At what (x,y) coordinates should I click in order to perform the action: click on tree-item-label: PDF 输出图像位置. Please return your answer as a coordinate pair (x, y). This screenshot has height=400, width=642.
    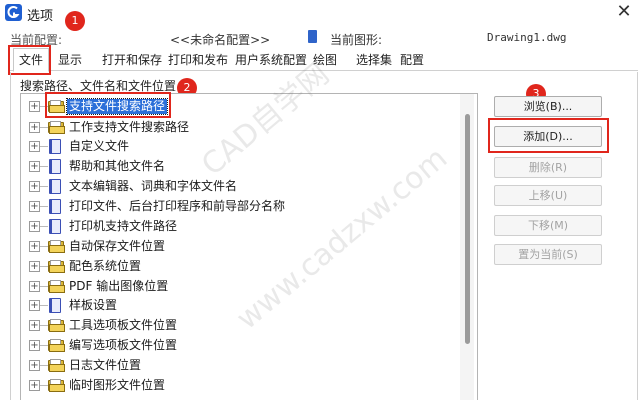
    Looking at the image, I should click on (119, 286).